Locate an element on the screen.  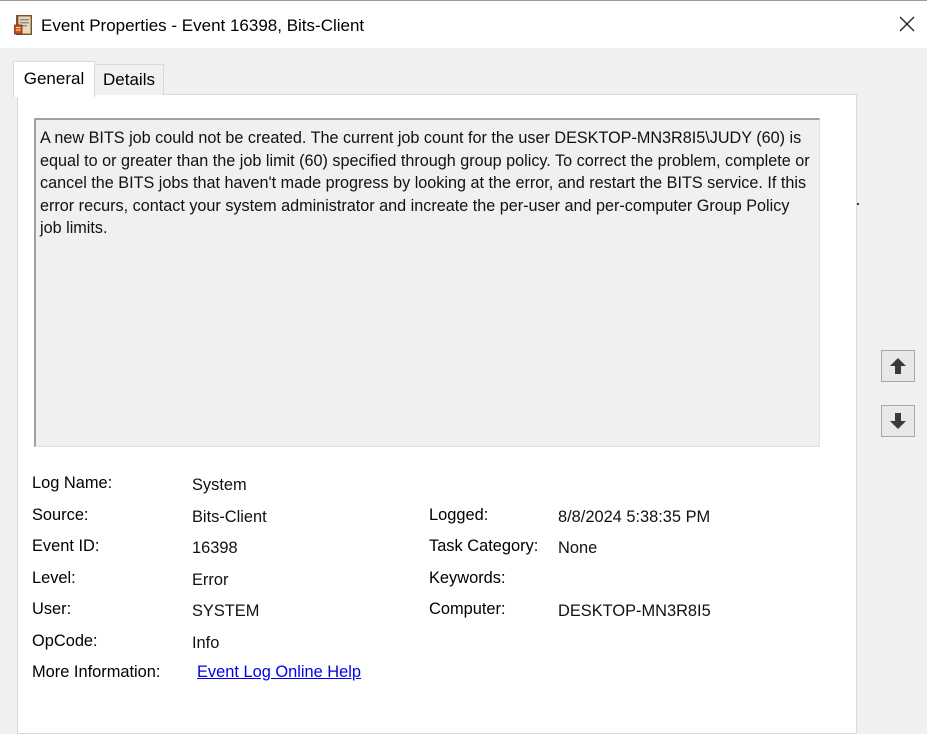
arrow-up-icon is located at coordinates (898, 366).